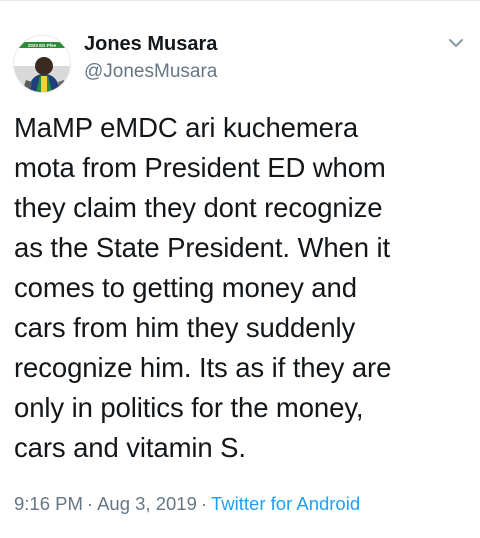 Image resolution: width=480 pixels, height=538 pixels. I want to click on display-name: Jones Musara, so click(150, 44).